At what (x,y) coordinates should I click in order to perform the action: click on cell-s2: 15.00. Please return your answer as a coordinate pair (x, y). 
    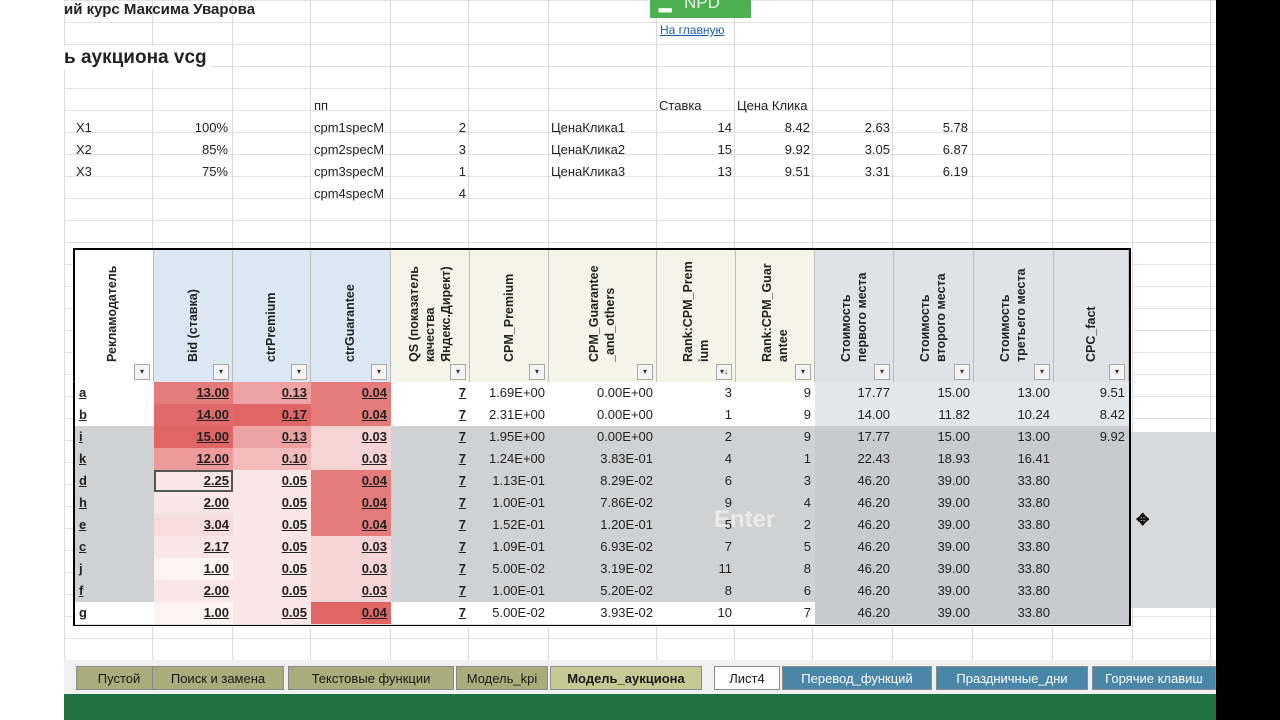
    Looking at the image, I should click on (934, 393).